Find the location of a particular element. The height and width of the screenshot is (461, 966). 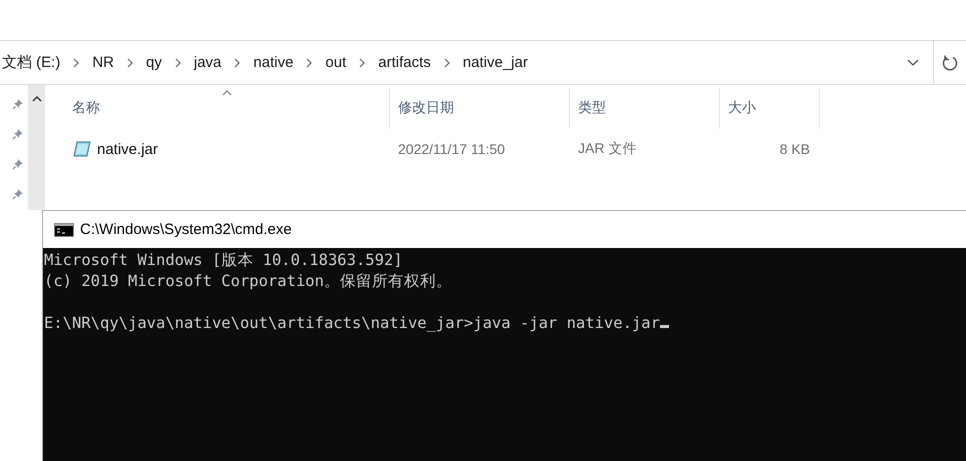

table-cell-text: JAR 文件 is located at coordinates (607, 149).